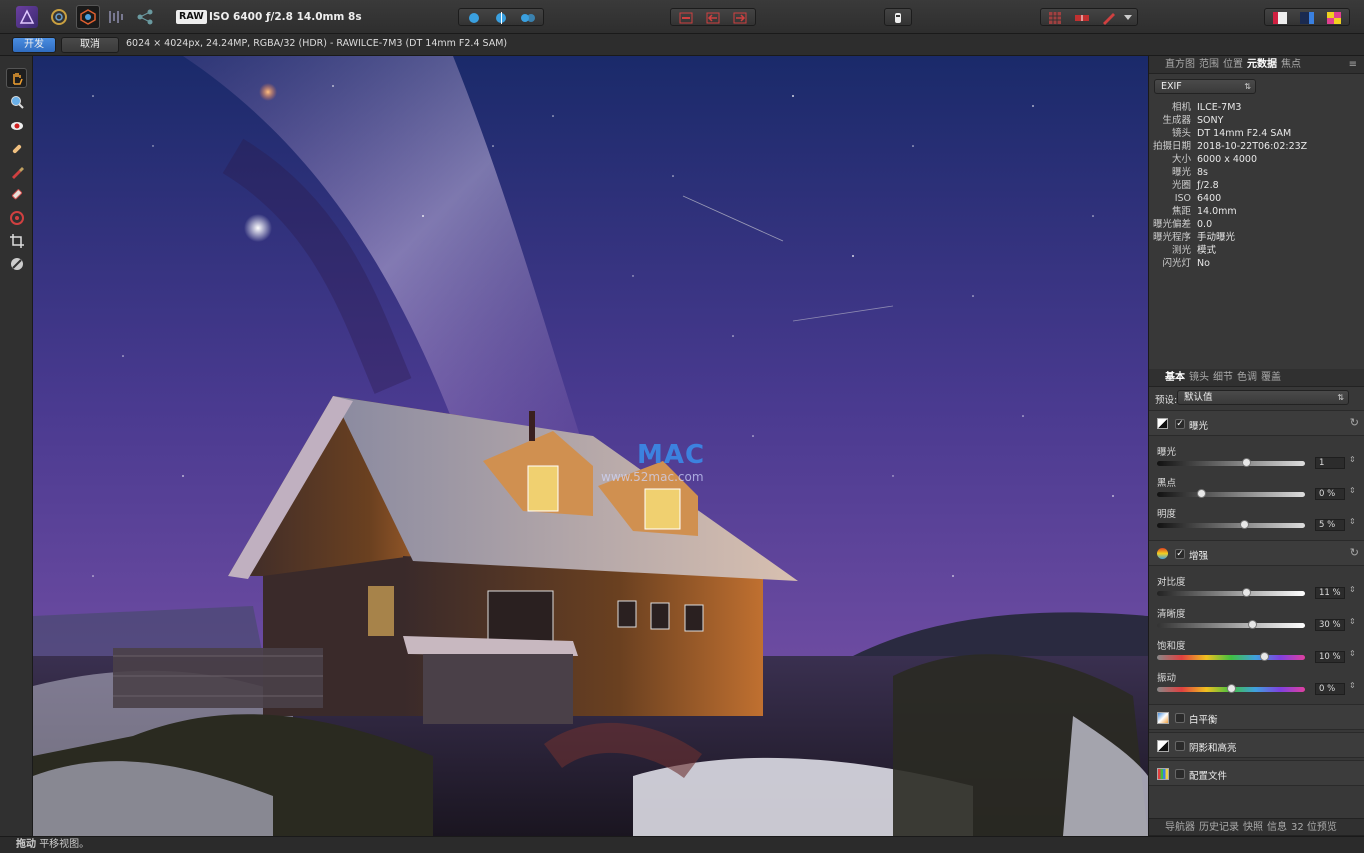 The image size is (1364, 853). Describe the element at coordinates (1256, 717) in the screenshot. I see `white-balance-section: 白平衡` at that location.